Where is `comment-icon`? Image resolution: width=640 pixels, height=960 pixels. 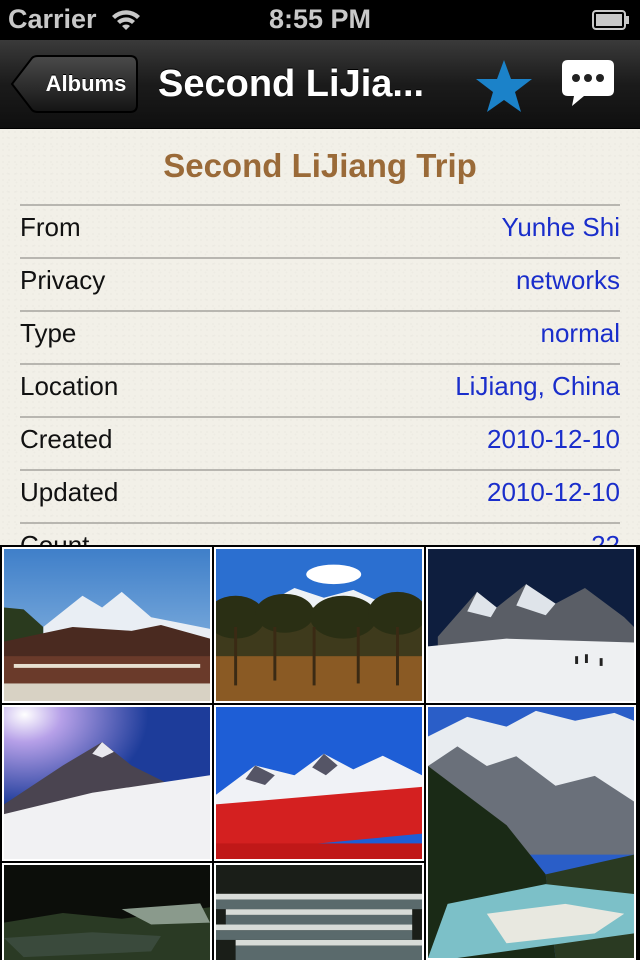 comment-icon is located at coordinates (588, 83).